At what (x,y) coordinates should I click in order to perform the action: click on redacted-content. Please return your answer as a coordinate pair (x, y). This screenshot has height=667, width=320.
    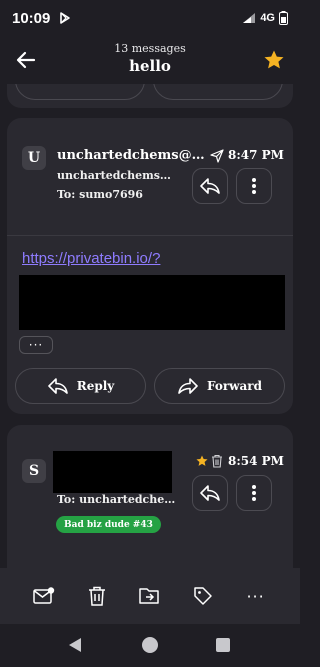
    Looking at the image, I should click on (152, 302).